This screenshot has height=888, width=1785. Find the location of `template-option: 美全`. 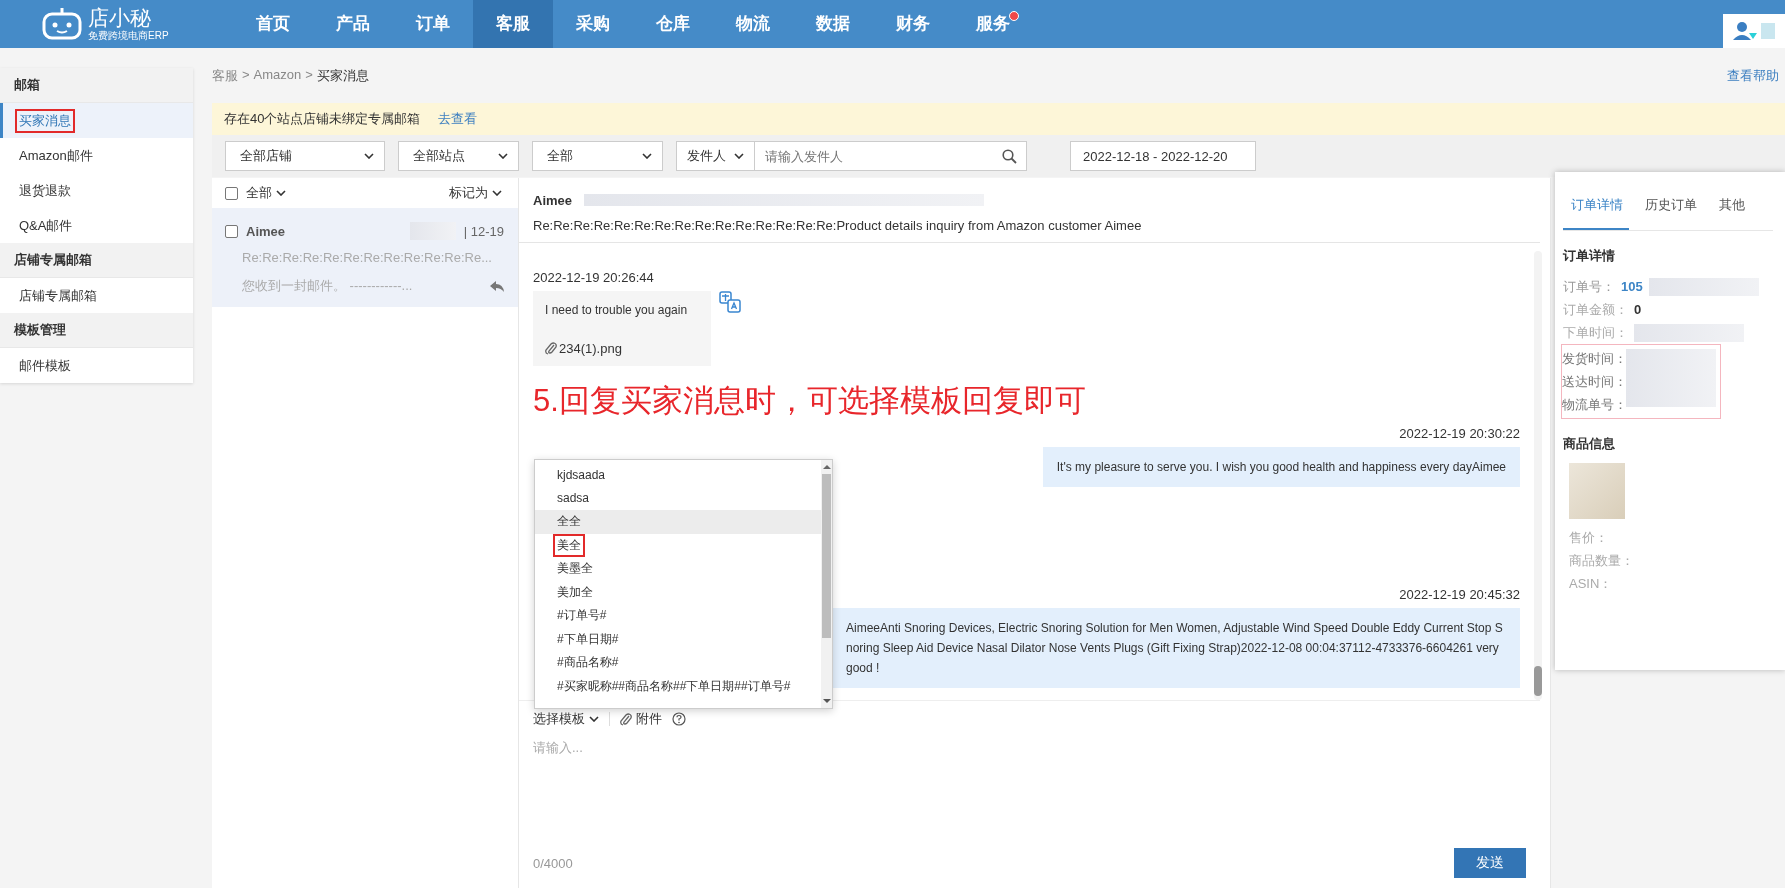

template-option: 美全 is located at coordinates (678, 545).